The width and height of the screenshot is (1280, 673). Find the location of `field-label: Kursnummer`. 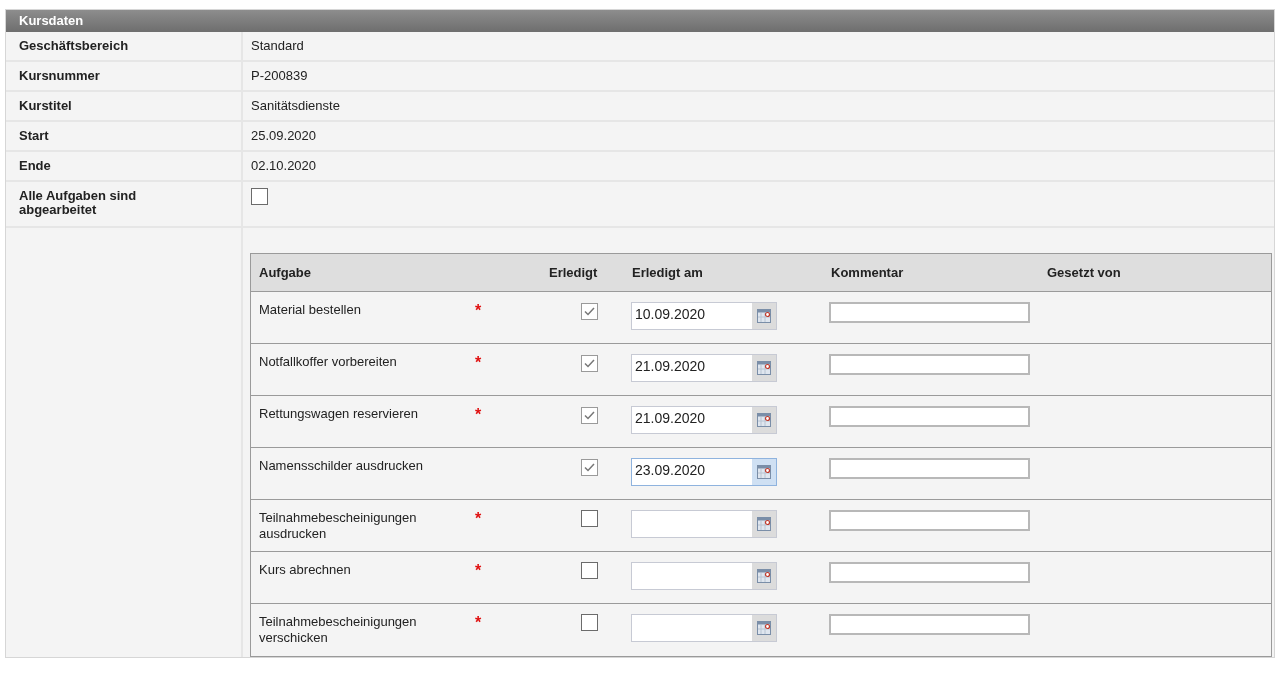

field-label: Kursnummer is located at coordinates (59, 76).